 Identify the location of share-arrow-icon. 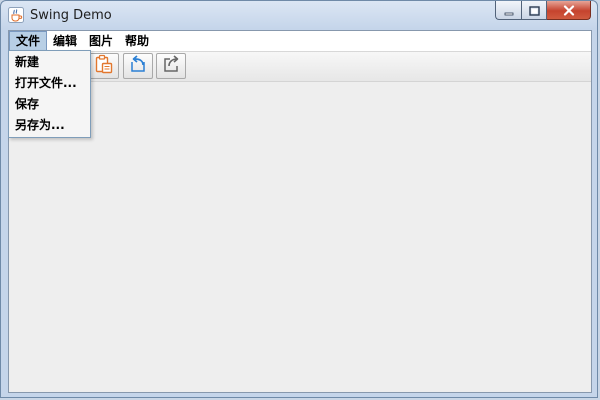
(171, 66).